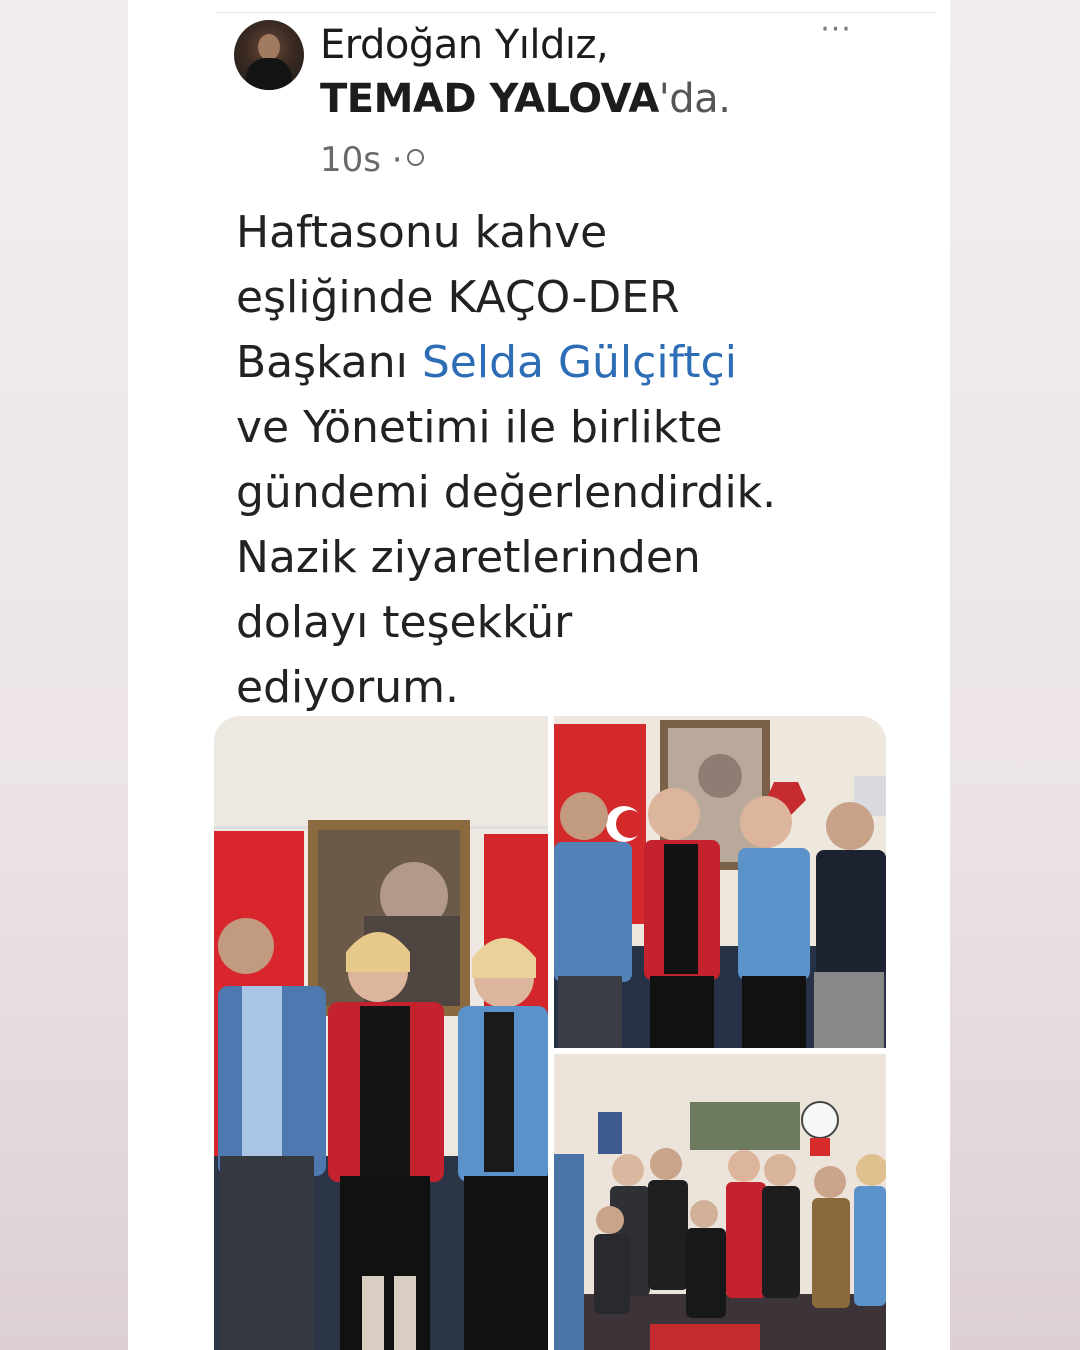 Image resolution: width=1080 pixels, height=1350 pixels. What do you see at coordinates (404, 622) in the screenshot?
I see `post-line: dolayı teşekkür` at bounding box center [404, 622].